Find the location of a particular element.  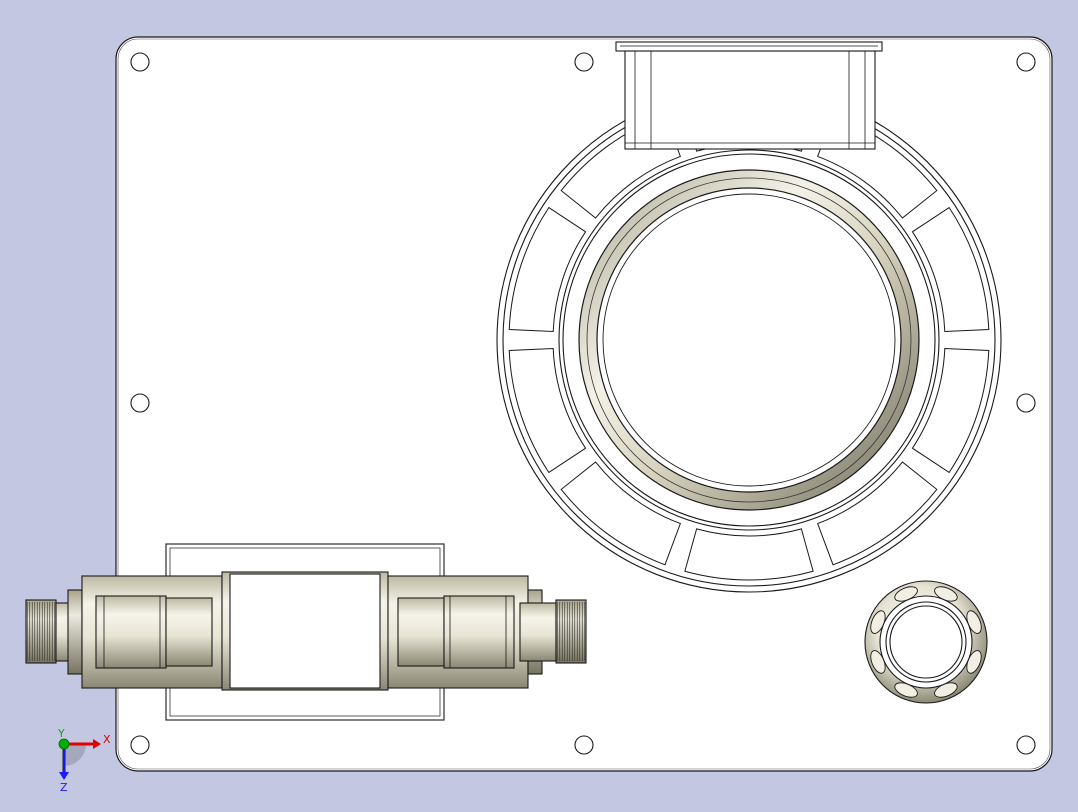

center-shaft-face is located at coordinates (305, 631).